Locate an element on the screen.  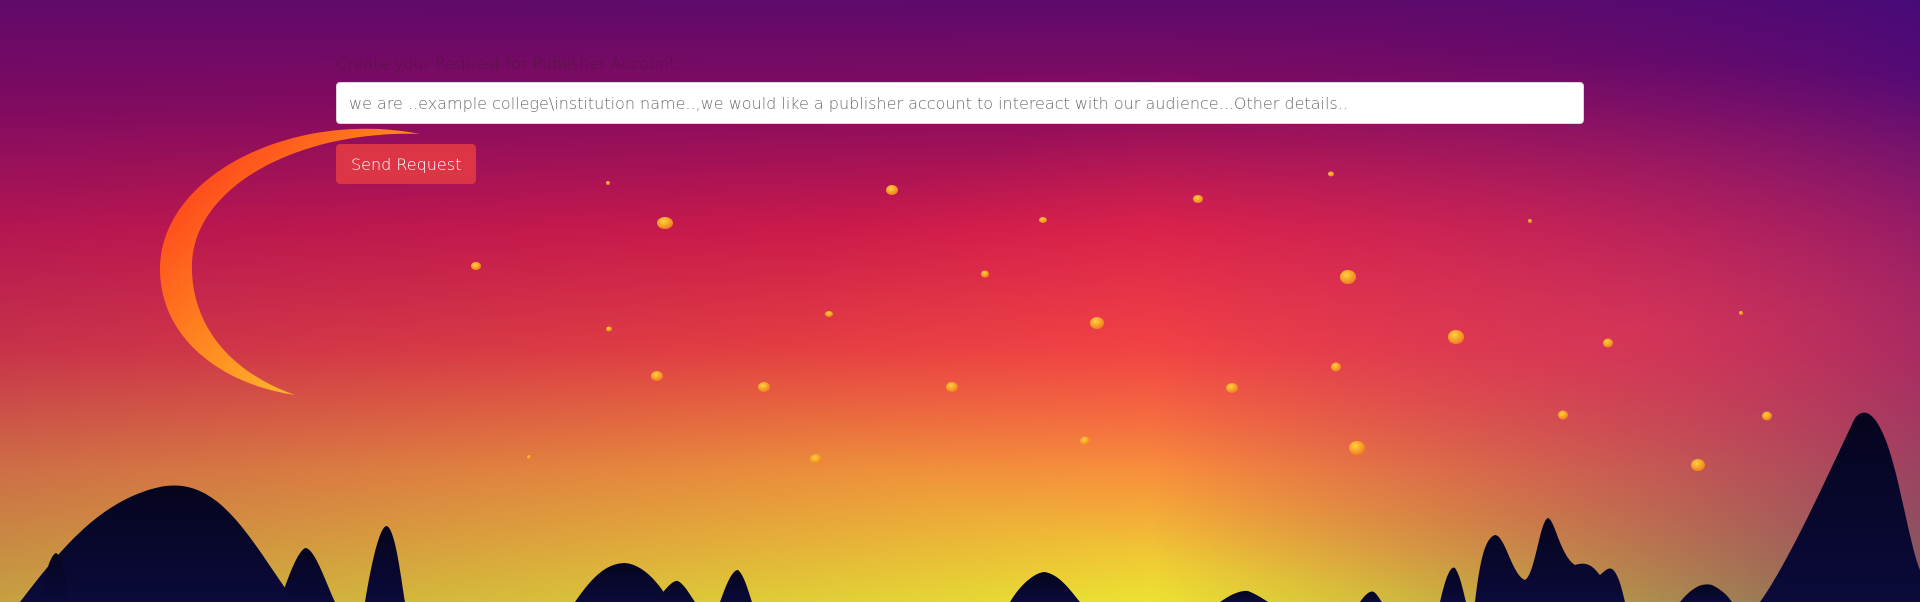
send-request-button: Send Request is located at coordinates (406, 164).